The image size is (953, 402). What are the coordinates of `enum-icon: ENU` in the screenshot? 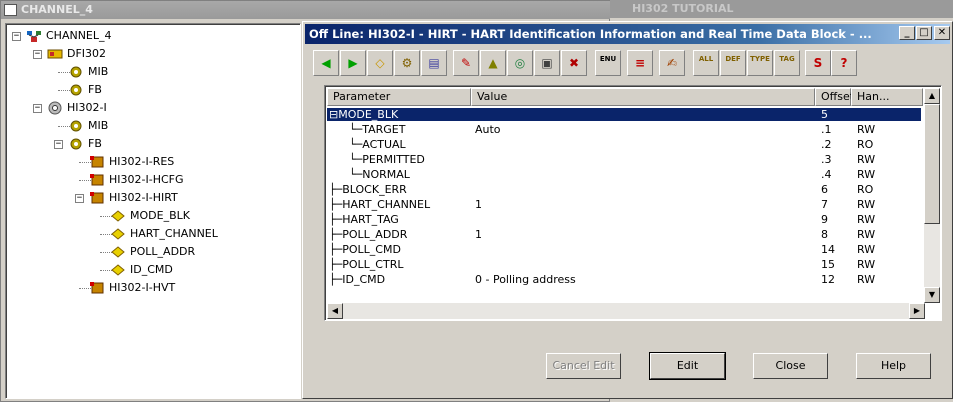 It's located at (608, 63).